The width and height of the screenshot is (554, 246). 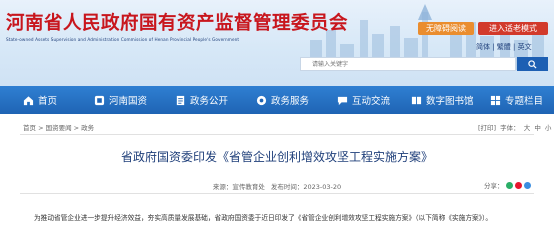 I want to click on nav-item-interaction: 互动交流, so click(x=363, y=100).